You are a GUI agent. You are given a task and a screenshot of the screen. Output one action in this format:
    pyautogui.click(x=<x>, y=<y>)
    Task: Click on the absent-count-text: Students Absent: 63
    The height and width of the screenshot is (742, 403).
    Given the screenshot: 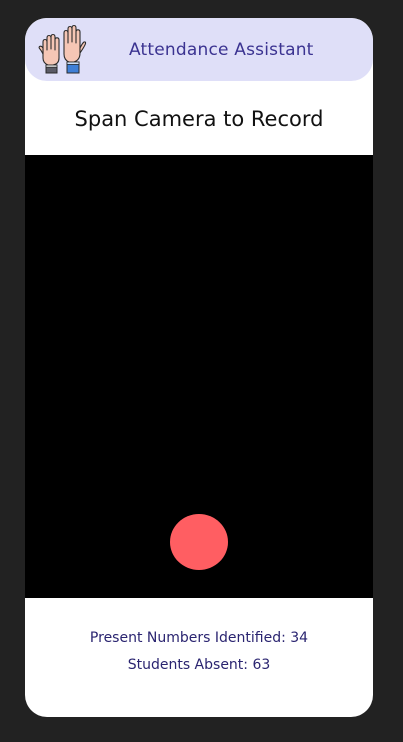 What is the action you would take?
    pyautogui.click(x=199, y=665)
    